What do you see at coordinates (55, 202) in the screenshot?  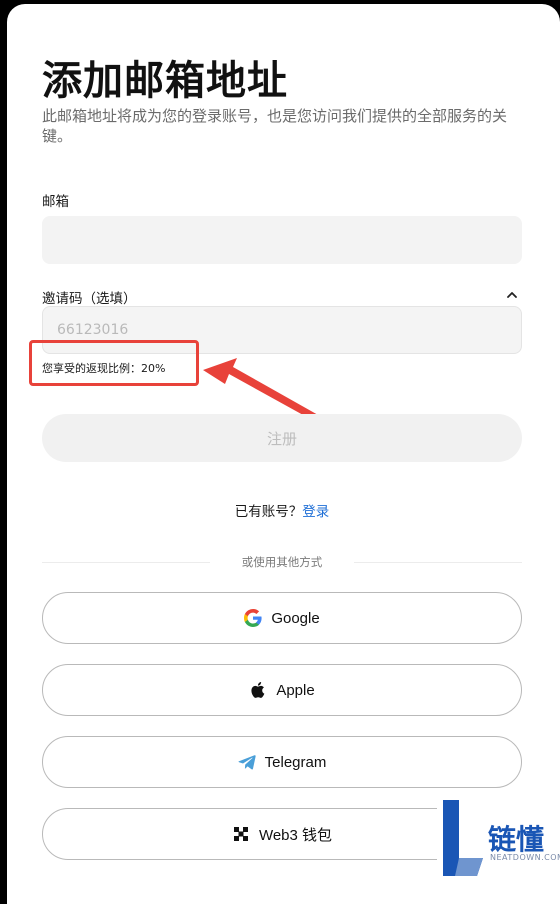 I see `email-label: 邮箱` at bounding box center [55, 202].